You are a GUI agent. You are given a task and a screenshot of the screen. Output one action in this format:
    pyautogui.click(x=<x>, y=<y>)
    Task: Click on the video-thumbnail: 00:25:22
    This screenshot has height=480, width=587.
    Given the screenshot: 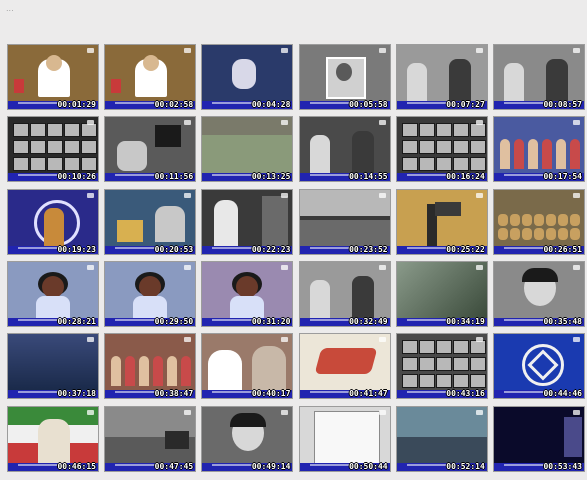 What is the action you would take?
    pyautogui.click(x=441, y=221)
    